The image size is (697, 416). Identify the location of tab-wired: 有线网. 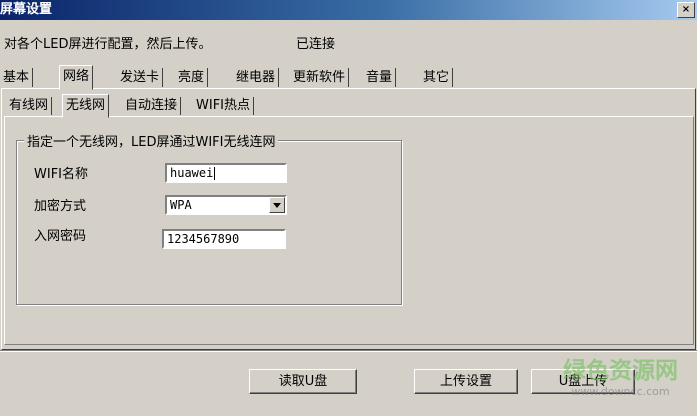
(29, 106).